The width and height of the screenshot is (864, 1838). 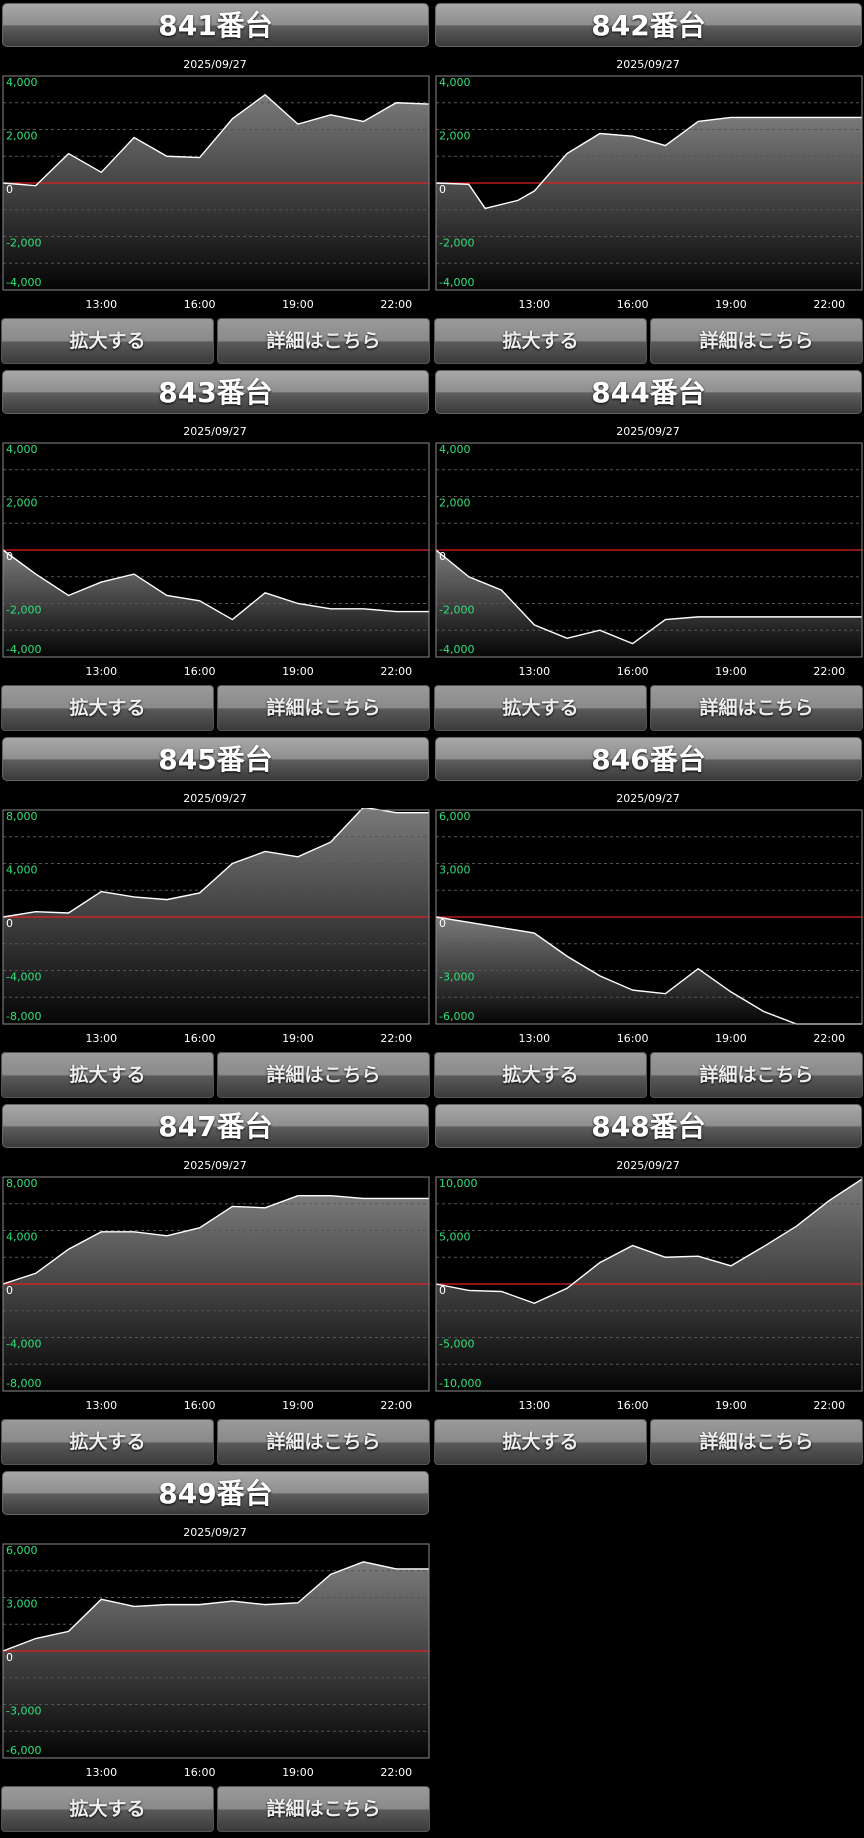 What do you see at coordinates (648, 392) in the screenshot?
I see `machine-title: 844番台` at bounding box center [648, 392].